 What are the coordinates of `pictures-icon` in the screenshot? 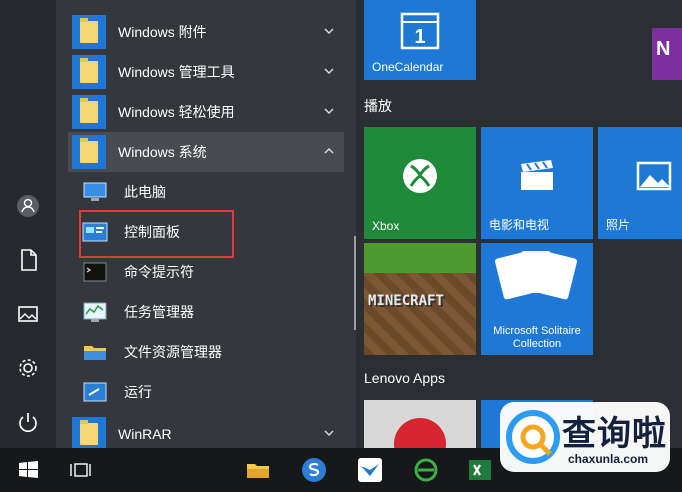 It's located at (28, 314).